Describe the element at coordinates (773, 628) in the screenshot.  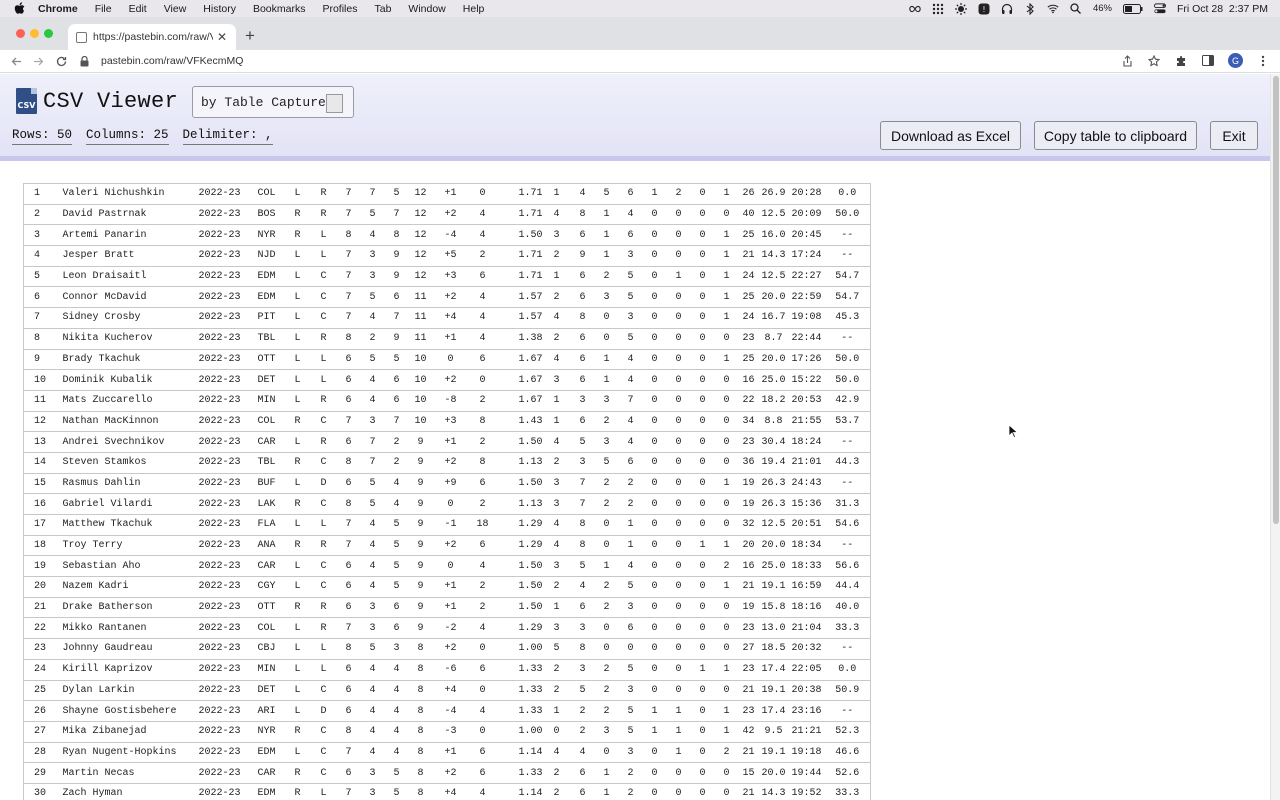
I see `table-cell: 13.0` at that location.